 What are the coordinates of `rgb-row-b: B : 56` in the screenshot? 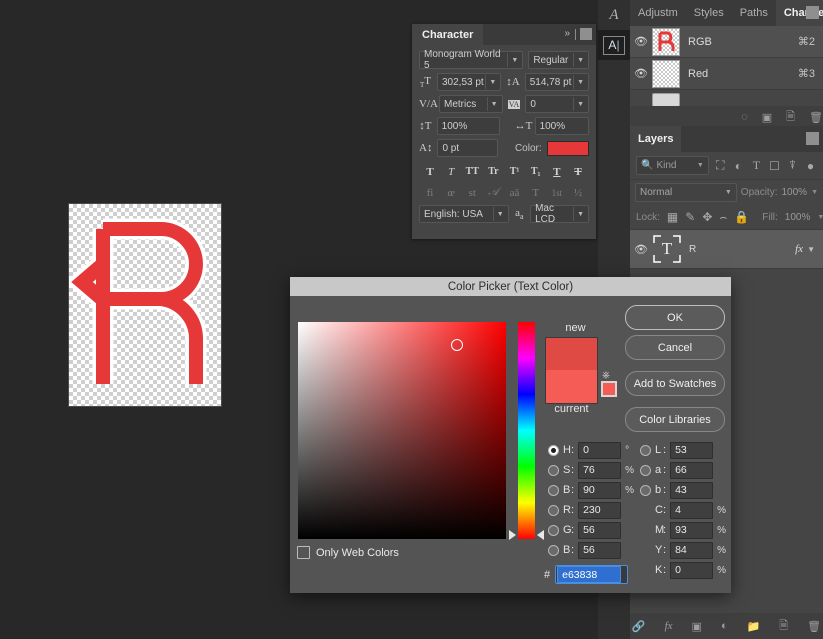 It's located at (585, 550).